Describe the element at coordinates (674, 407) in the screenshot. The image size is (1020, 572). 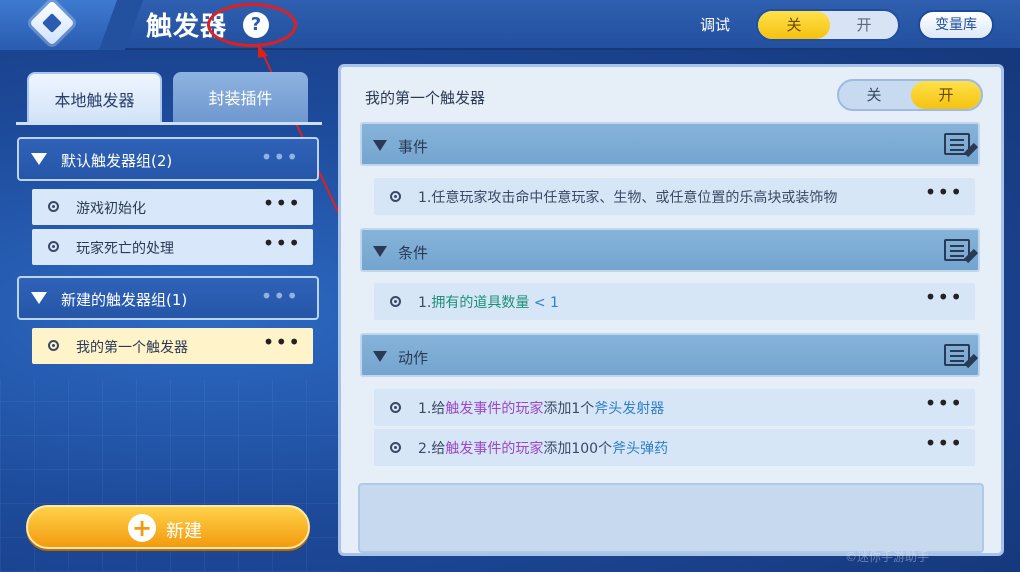
I see `action-row-1: 1.给触发事件的玩家添加1个斧头发射器 •••` at that location.